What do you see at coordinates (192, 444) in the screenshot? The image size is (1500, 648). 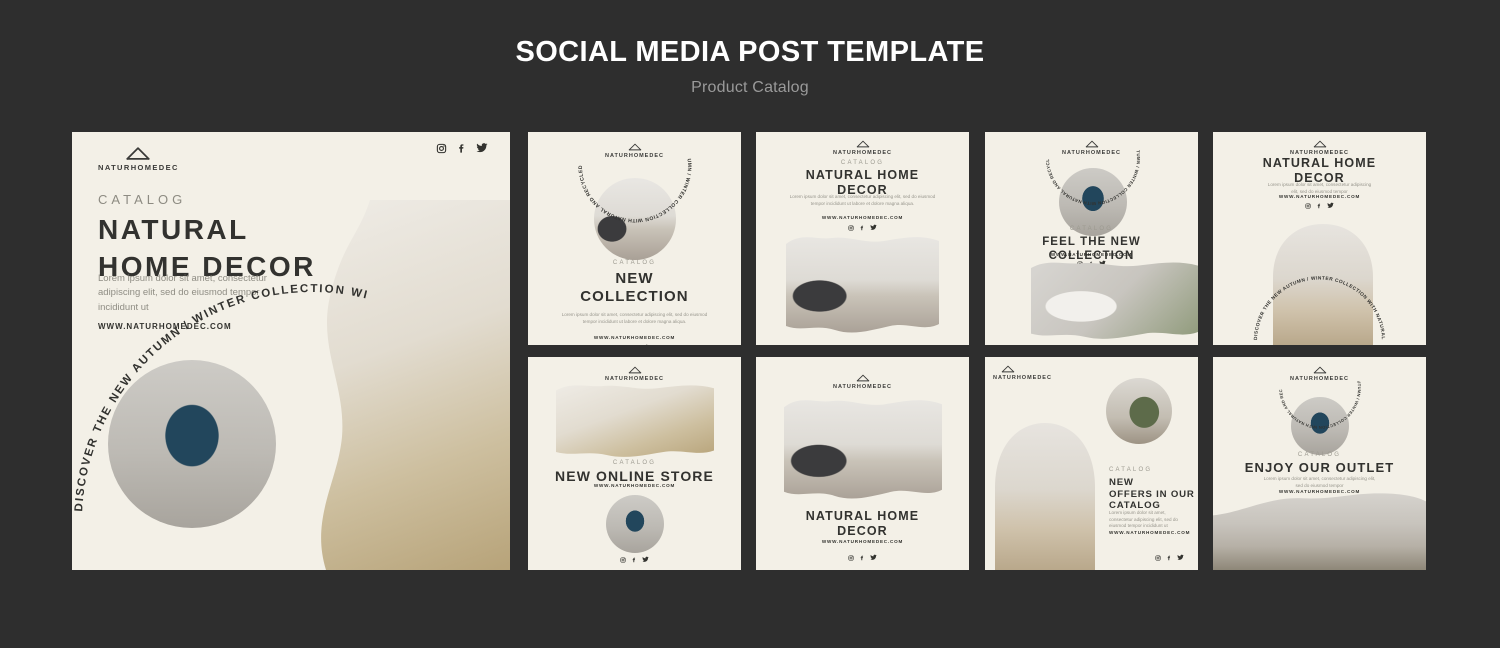 I see `hero-circle-photo` at bounding box center [192, 444].